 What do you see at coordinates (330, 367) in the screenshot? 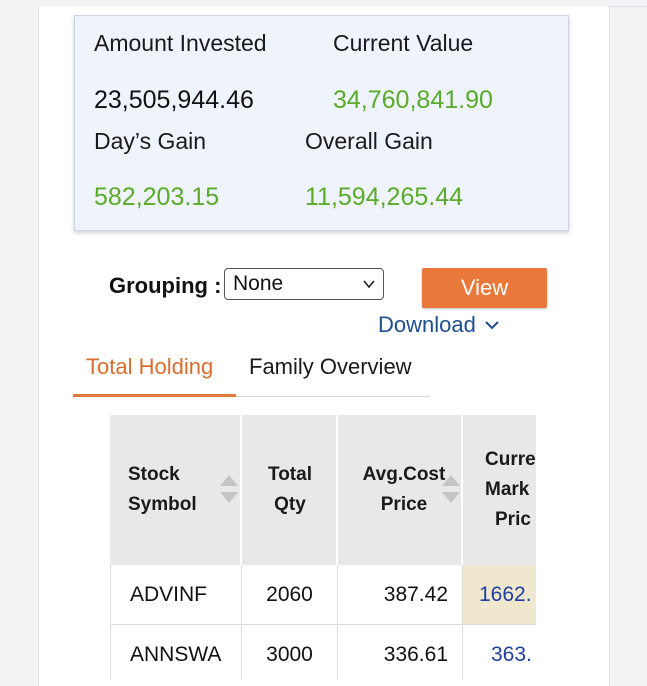
I see `tab-family-overview: Family Overview` at bounding box center [330, 367].